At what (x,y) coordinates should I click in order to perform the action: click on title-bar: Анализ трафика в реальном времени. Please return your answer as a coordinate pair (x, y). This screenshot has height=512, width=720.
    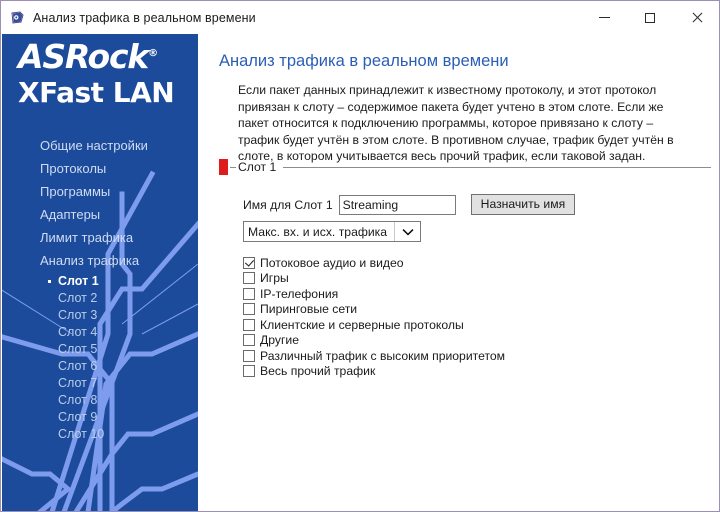
    Looking at the image, I should click on (360, 17).